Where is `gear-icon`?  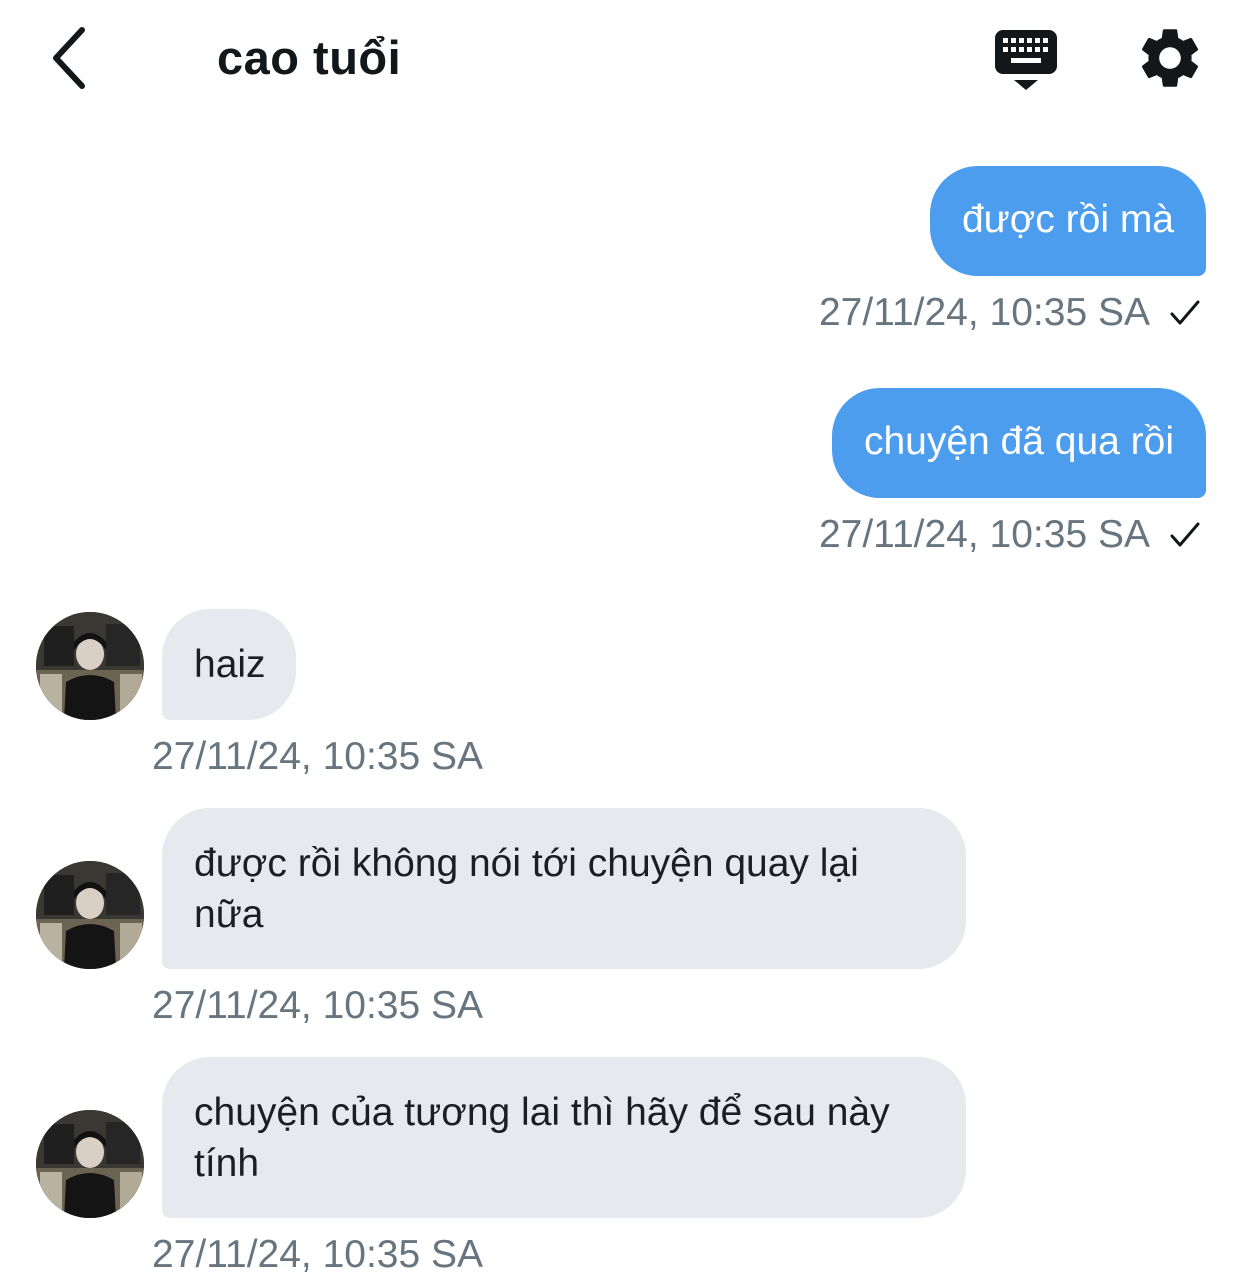 gear-icon is located at coordinates (1170, 58).